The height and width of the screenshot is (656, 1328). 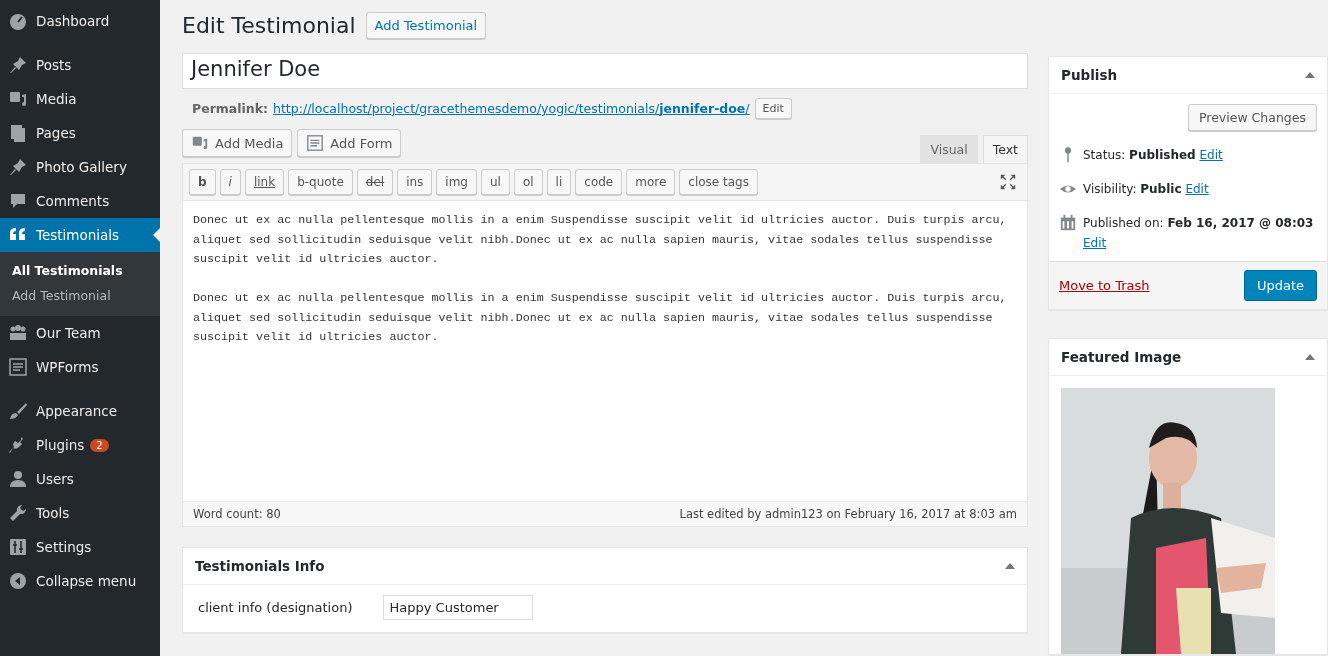 What do you see at coordinates (1146, 189) in the screenshot?
I see `publish-info: Visibility: Public Edit` at bounding box center [1146, 189].